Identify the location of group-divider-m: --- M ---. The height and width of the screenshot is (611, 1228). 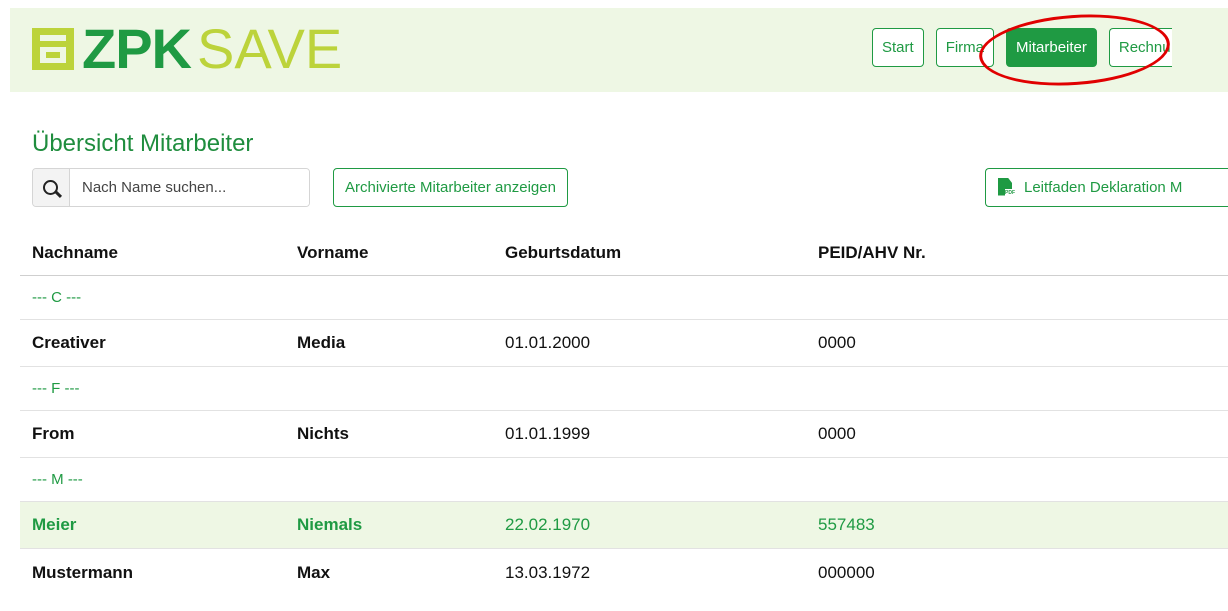
(624, 480).